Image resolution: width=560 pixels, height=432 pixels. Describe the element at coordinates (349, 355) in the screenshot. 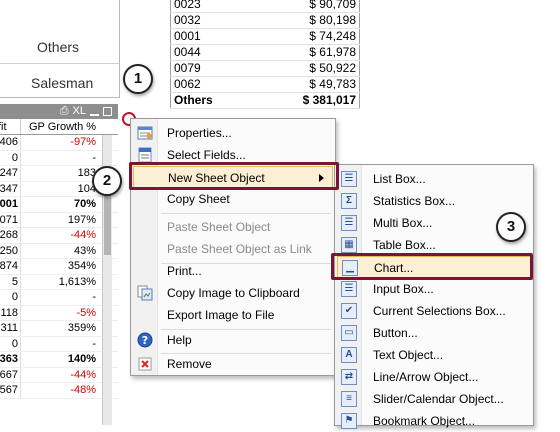

I see `text-object-icon: A` at that location.